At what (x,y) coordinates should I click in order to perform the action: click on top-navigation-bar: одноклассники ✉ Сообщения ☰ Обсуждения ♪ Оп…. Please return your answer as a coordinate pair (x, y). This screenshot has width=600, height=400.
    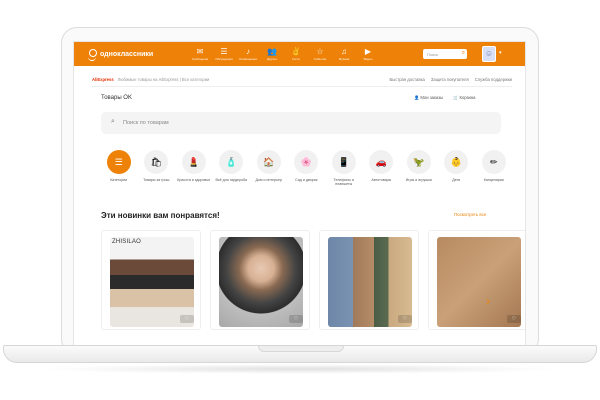
    Looking at the image, I should click on (299, 54).